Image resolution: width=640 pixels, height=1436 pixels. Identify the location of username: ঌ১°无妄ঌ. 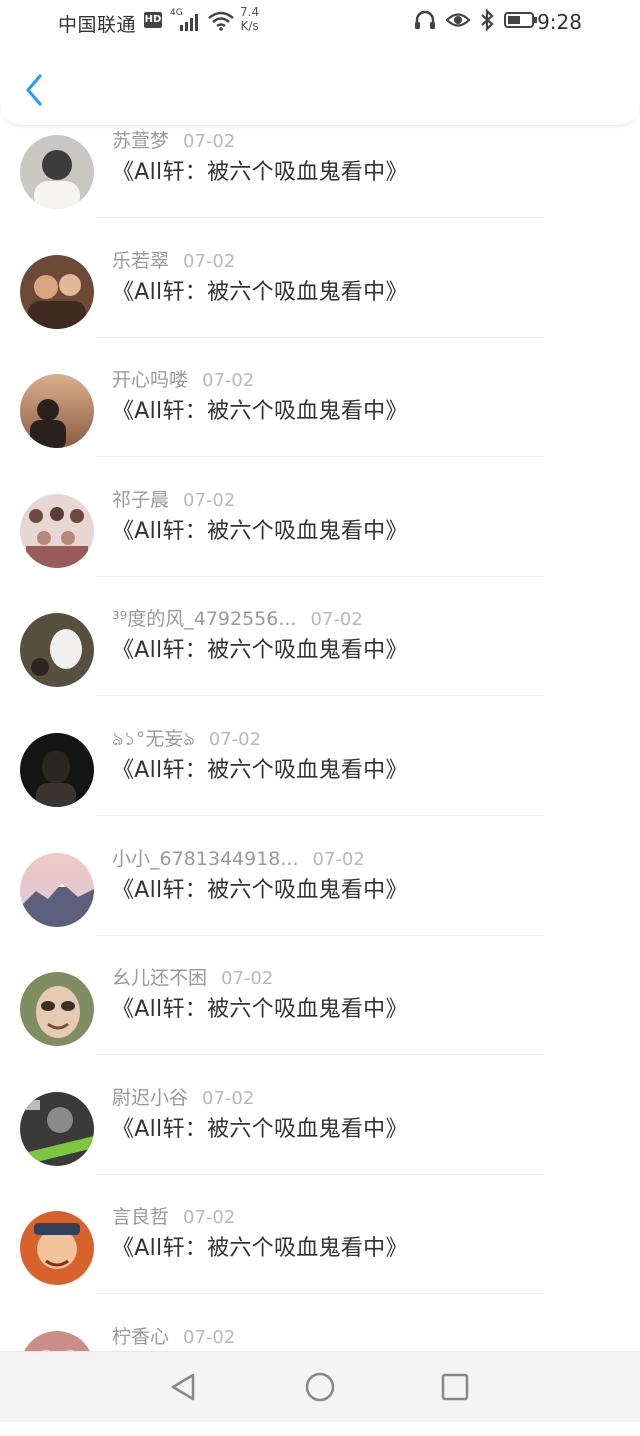
(153, 739).